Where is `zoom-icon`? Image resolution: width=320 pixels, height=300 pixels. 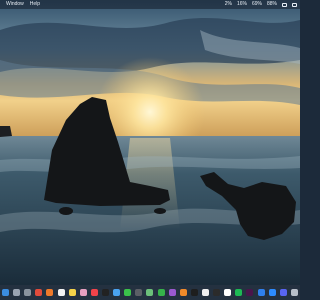
zoom-icon is located at coordinates (272, 292).